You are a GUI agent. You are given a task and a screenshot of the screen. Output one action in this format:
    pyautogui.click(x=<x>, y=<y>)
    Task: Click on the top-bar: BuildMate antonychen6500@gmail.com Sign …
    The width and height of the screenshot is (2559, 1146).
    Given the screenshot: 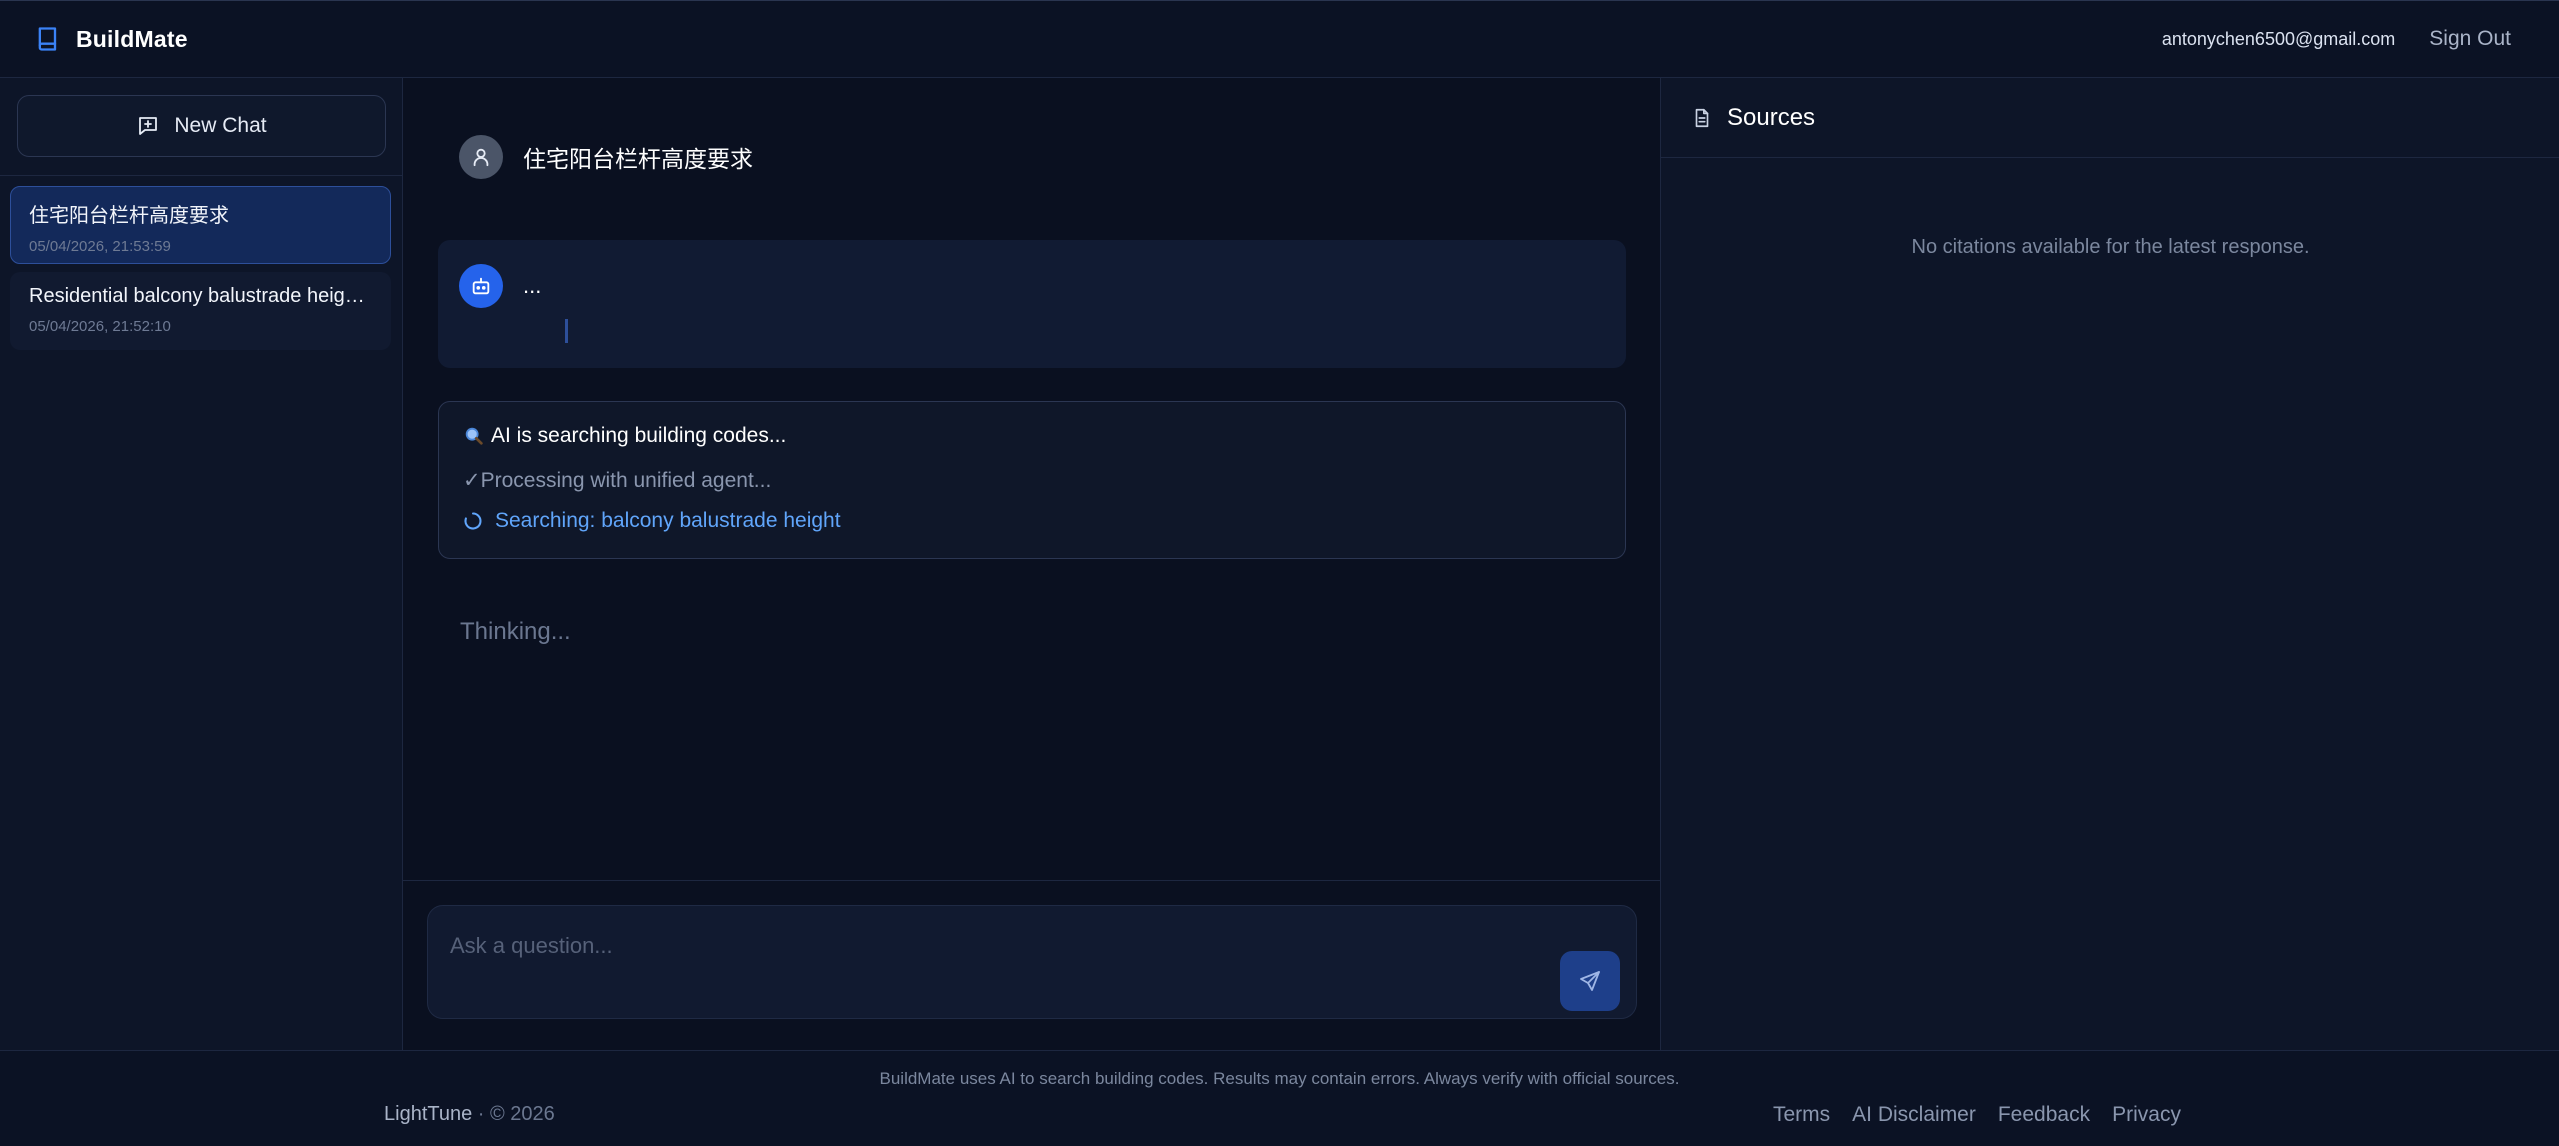 What is the action you would take?
    pyautogui.click(x=1279, y=39)
    